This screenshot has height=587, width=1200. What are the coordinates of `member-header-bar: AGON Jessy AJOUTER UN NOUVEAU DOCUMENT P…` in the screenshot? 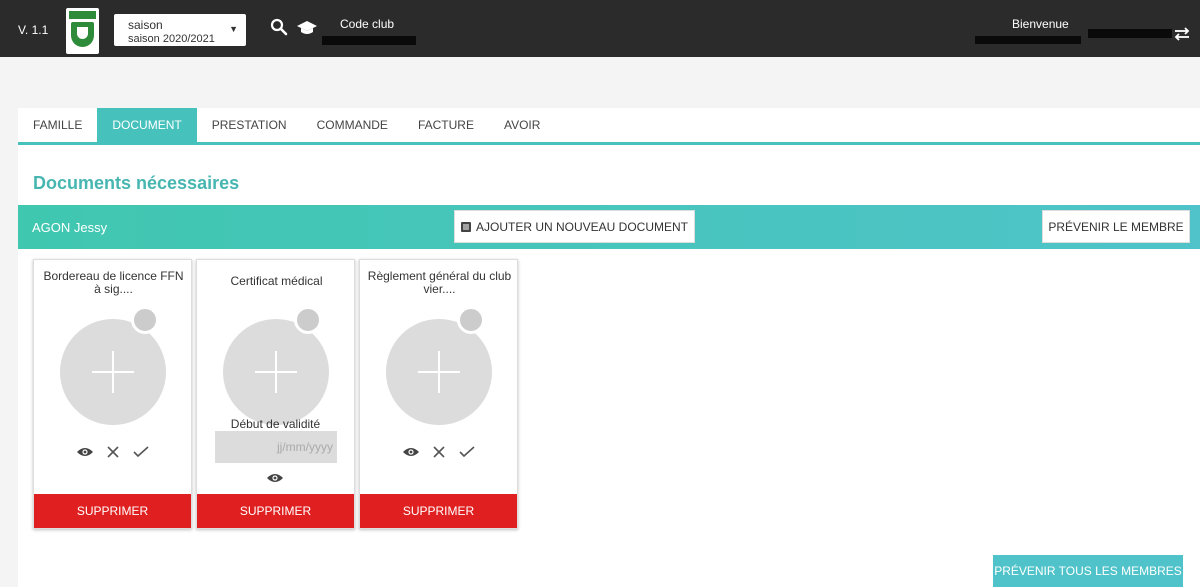 It's located at (609, 227).